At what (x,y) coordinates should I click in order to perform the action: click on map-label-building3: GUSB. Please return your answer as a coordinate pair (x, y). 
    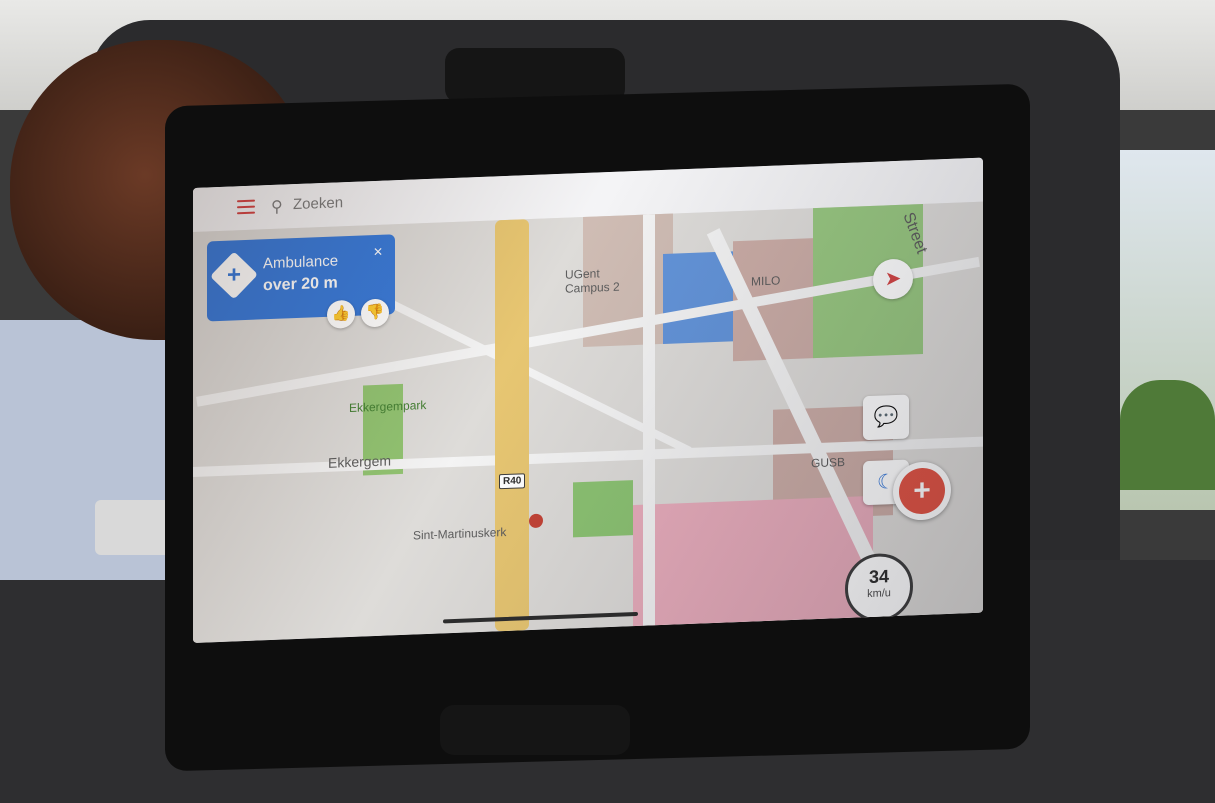
    Looking at the image, I should click on (828, 462).